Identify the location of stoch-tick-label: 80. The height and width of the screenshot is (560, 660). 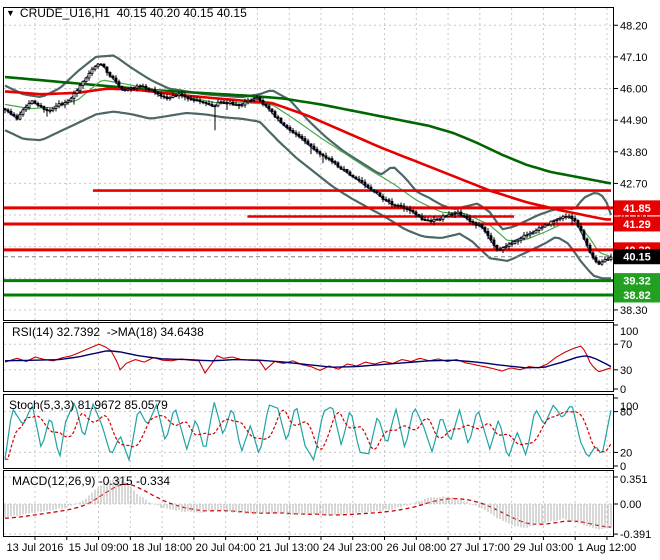
(626, 413).